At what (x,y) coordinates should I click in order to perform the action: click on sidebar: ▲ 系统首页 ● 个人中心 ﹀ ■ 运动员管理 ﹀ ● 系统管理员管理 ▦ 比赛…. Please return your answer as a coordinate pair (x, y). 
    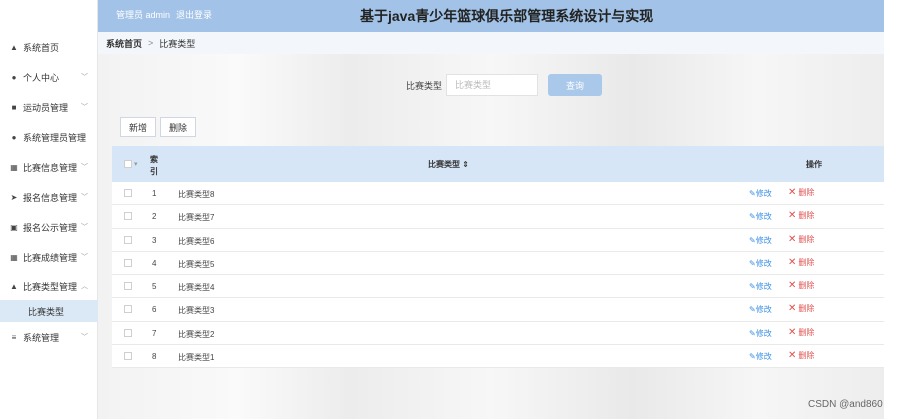
    Looking at the image, I should click on (49, 209).